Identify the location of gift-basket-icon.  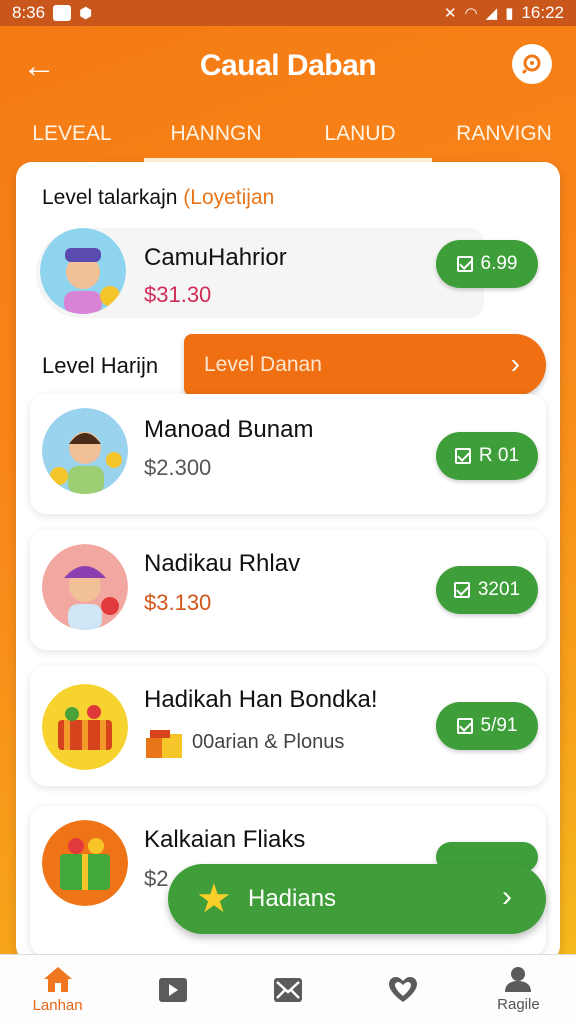
(85, 863).